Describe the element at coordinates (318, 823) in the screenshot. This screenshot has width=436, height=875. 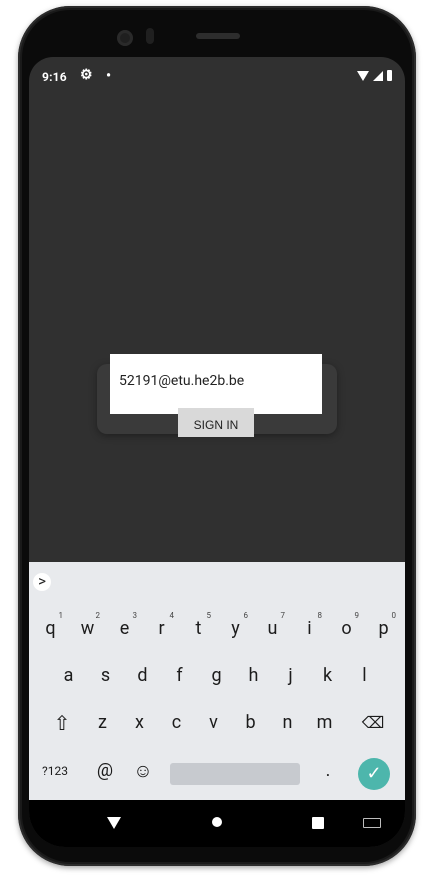
I see `recents-icon` at that location.